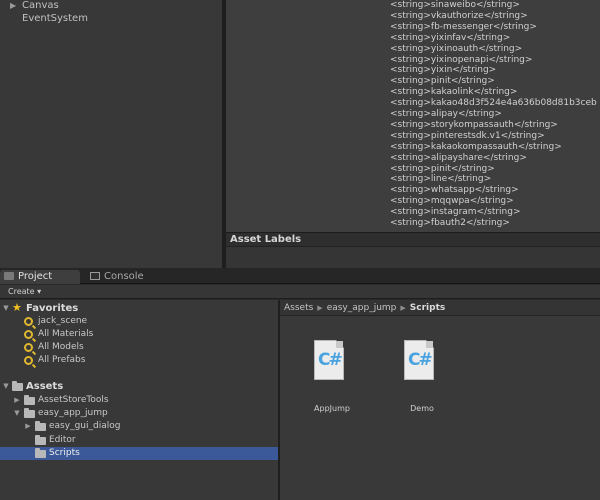 Image resolution: width=600 pixels, height=500 pixels. I want to click on asset-label: Demo, so click(422, 408).